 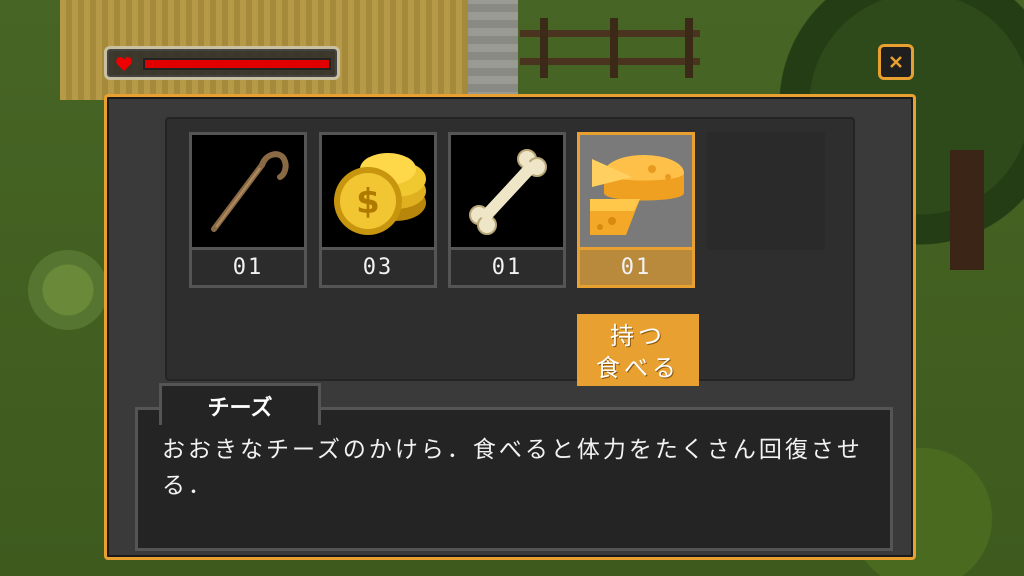 I want to click on close-button, so click(x=896, y=62).